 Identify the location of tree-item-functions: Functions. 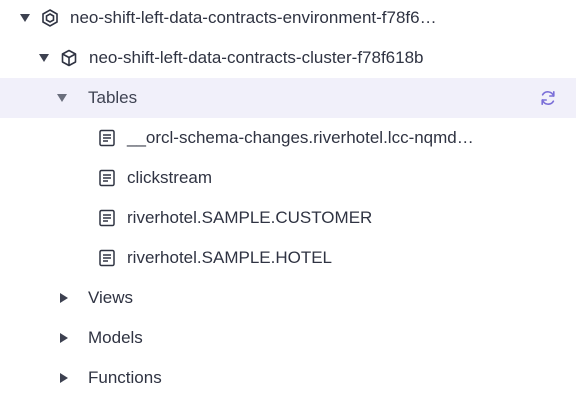
(288, 378).